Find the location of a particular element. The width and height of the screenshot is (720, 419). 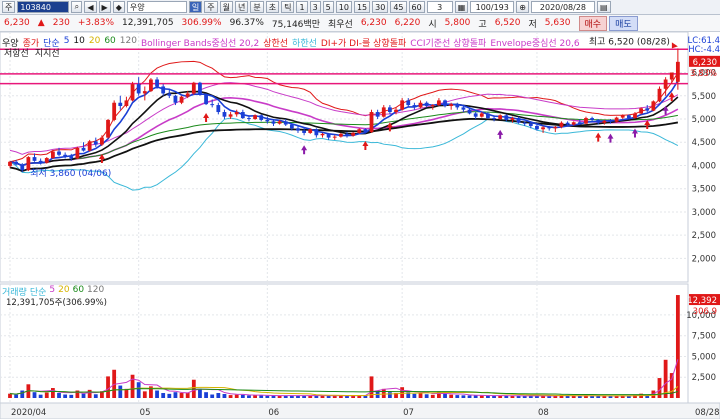

date-field: 2020/08/28 is located at coordinates (562, 7).